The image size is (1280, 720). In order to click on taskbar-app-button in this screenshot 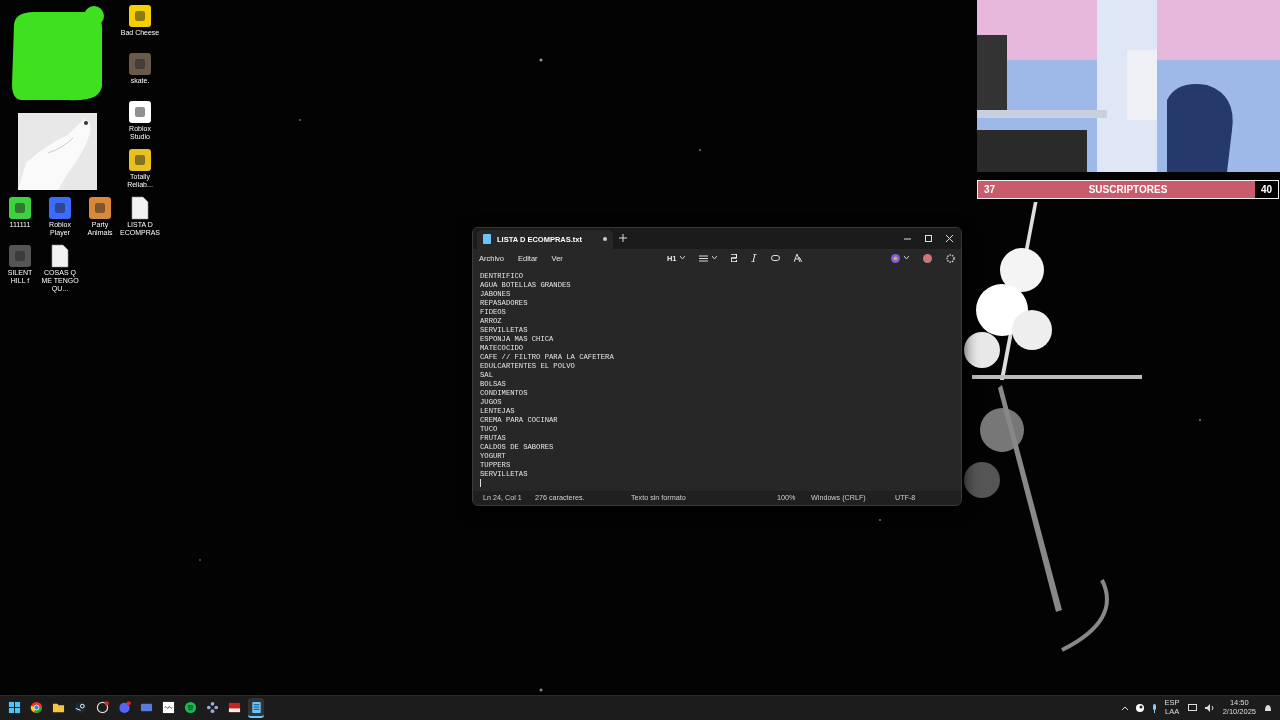, I will do `click(256, 708)`.